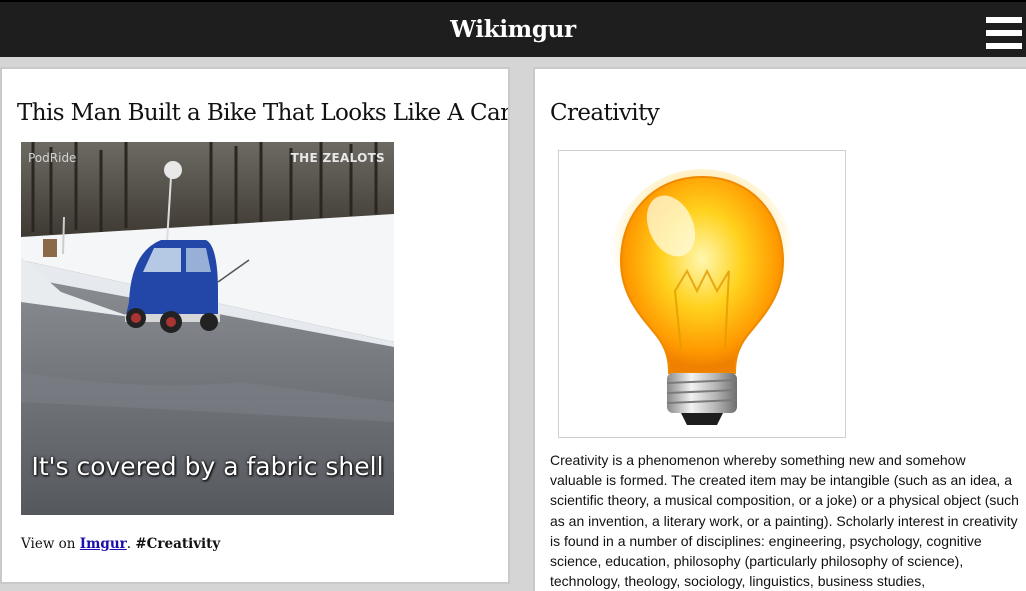 Image resolution: width=1026 pixels, height=591 pixels. Describe the element at coordinates (605, 113) in the screenshot. I see `wiki-title: Creativity` at that location.